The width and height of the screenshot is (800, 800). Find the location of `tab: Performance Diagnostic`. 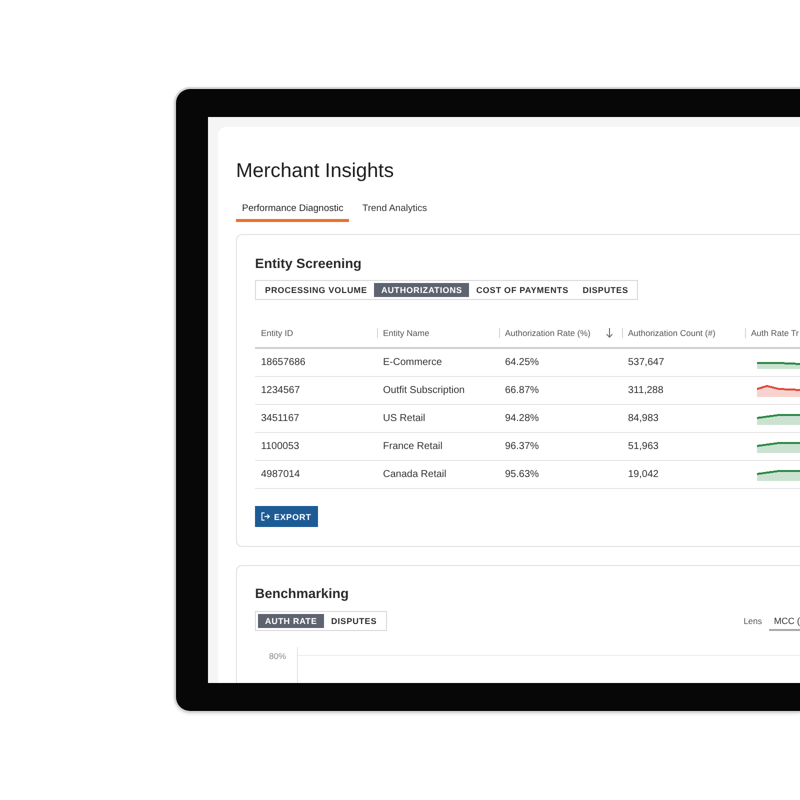

tab: Performance Diagnostic is located at coordinates (293, 210).